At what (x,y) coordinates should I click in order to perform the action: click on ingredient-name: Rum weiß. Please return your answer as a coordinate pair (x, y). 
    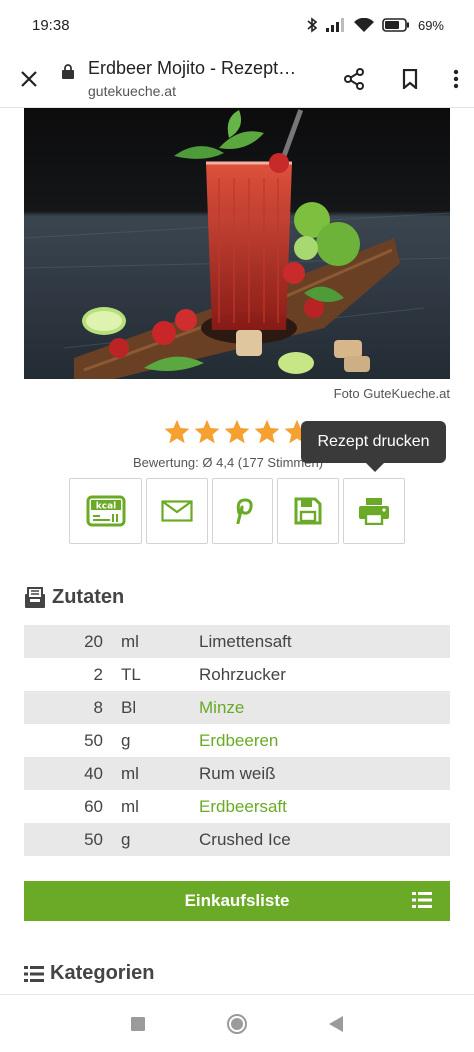
    Looking at the image, I should click on (237, 773).